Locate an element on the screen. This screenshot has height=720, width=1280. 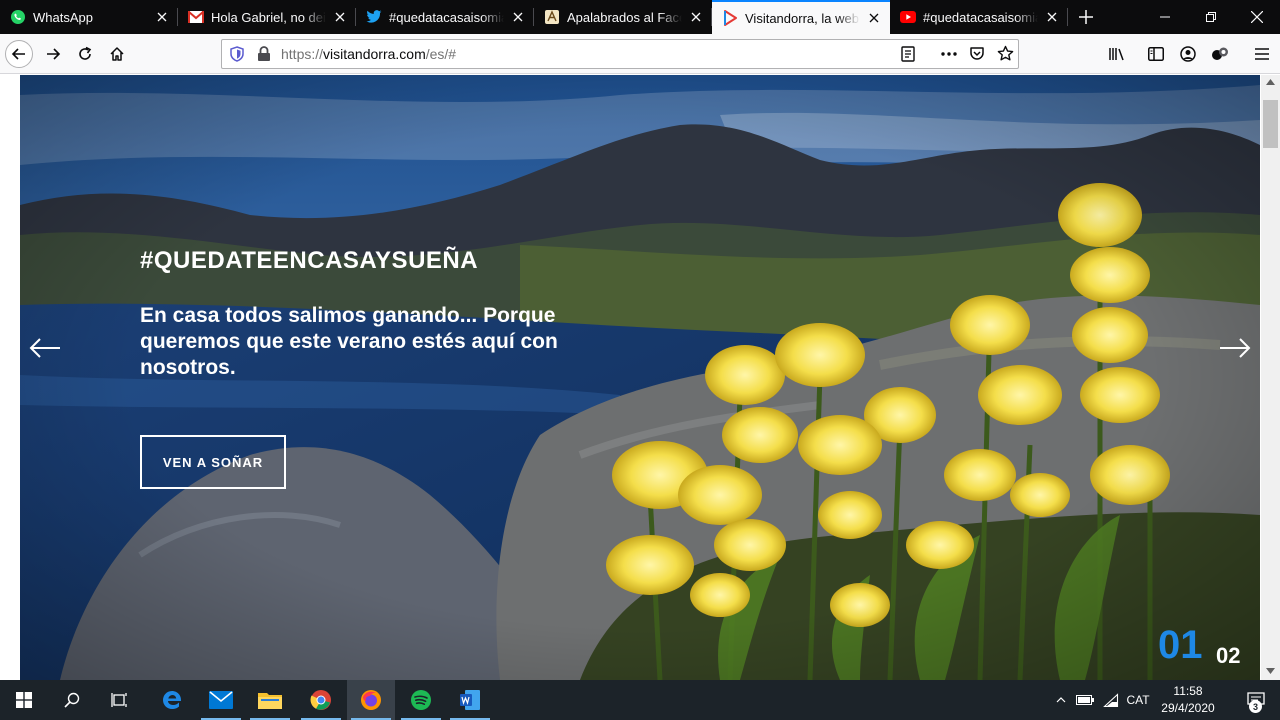
library-button is located at coordinates (1117, 54).